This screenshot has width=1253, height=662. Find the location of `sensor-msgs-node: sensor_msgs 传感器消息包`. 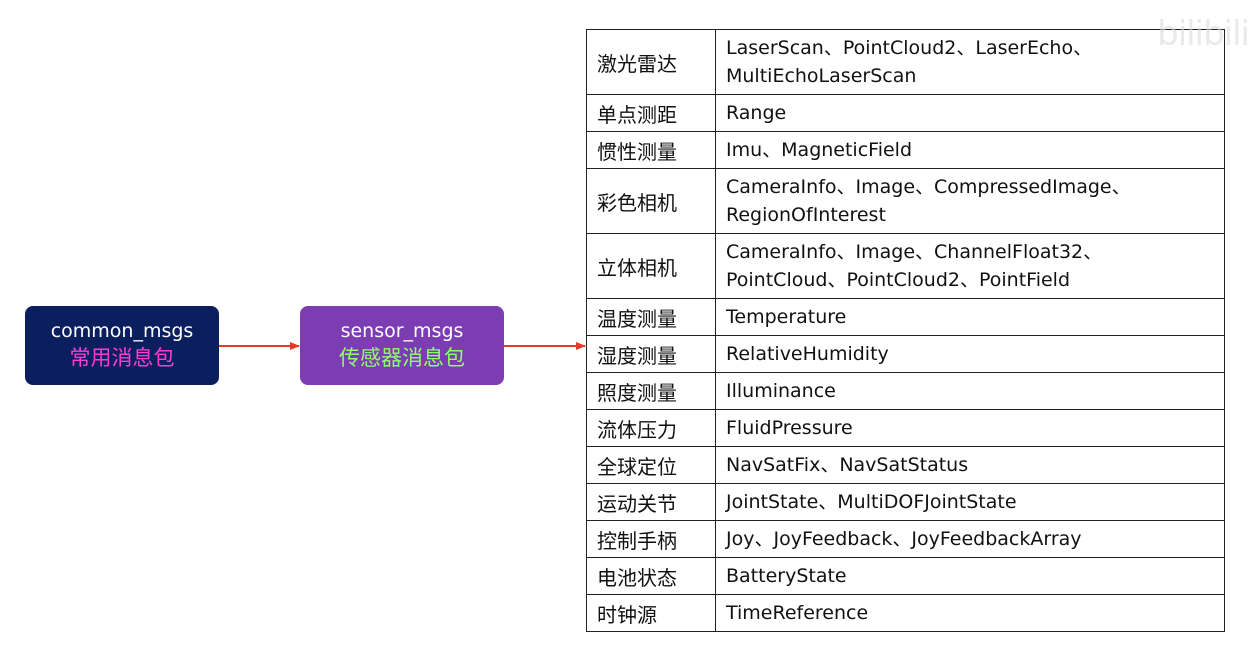

sensor-msgs-node: sensor_msgs 传感器消息包 is located at coordinates (402, 345).